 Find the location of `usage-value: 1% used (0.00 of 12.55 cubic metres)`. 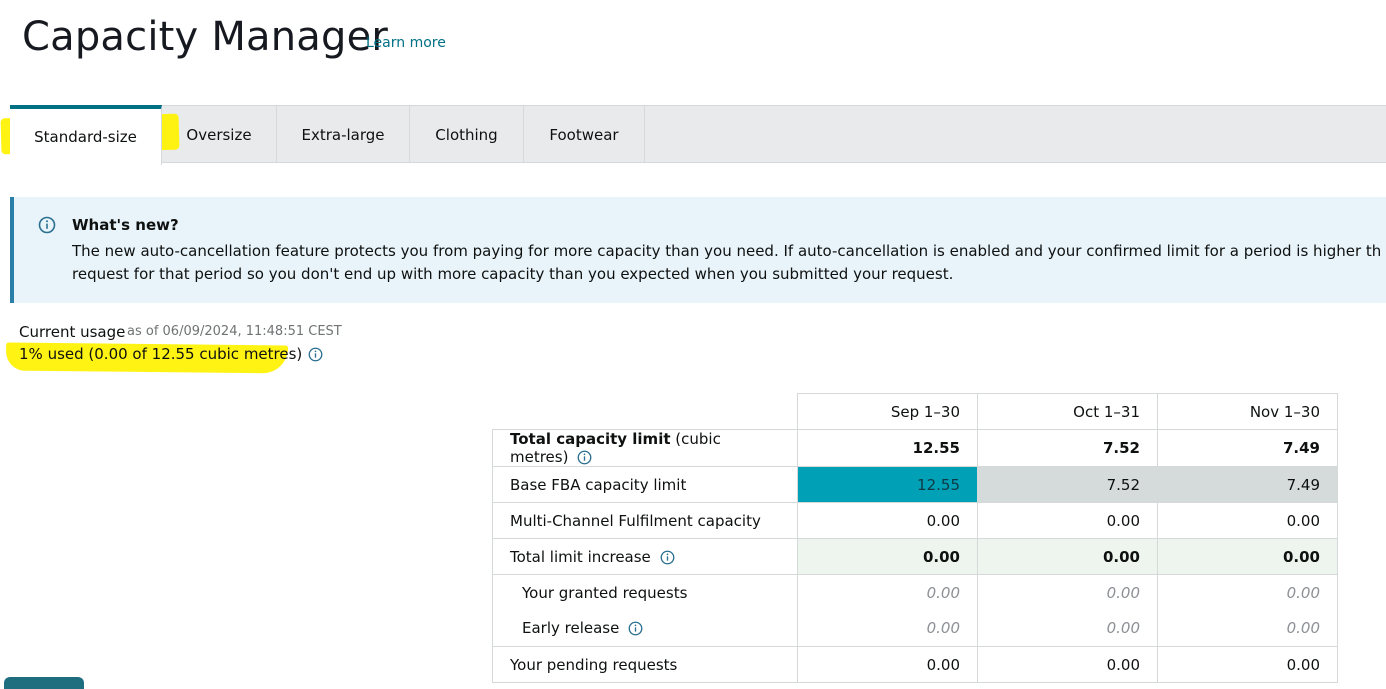

usage-value: 1% used (0.00 of 12.55 cubic metres) is located at coordinates (171, 354).